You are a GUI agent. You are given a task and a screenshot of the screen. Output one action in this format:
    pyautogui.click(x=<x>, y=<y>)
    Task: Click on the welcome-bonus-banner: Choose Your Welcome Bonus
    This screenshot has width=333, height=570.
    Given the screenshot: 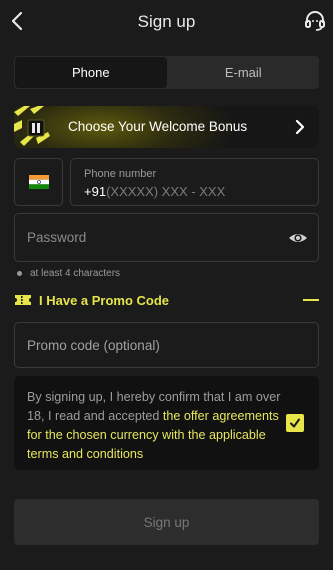 What is the action you would take?
    pyautogui.click(x=166, y=127)
    